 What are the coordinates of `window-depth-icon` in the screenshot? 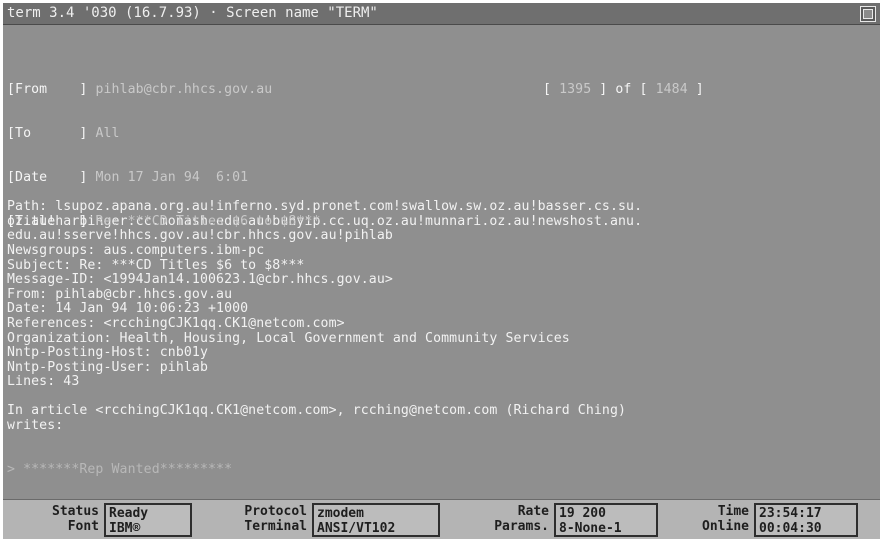 It's located at (868, 14).